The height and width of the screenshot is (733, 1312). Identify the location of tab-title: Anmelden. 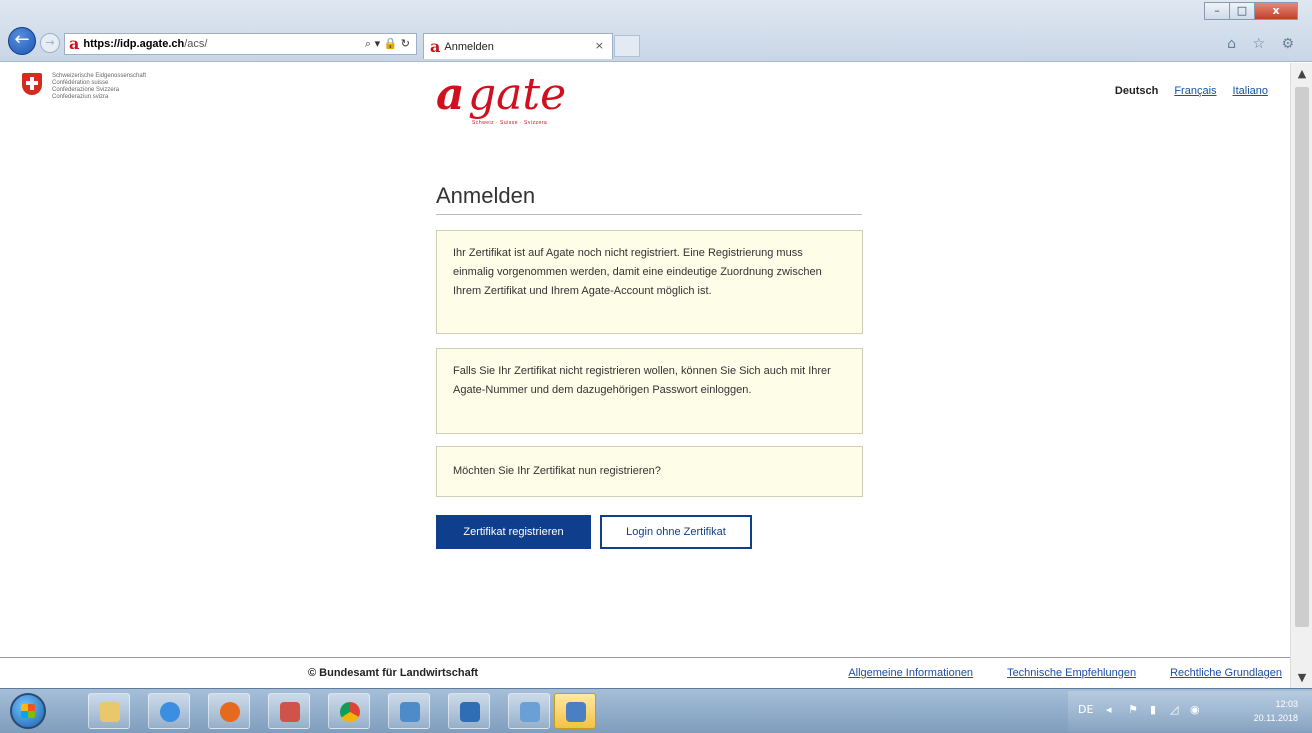
(469, 46).